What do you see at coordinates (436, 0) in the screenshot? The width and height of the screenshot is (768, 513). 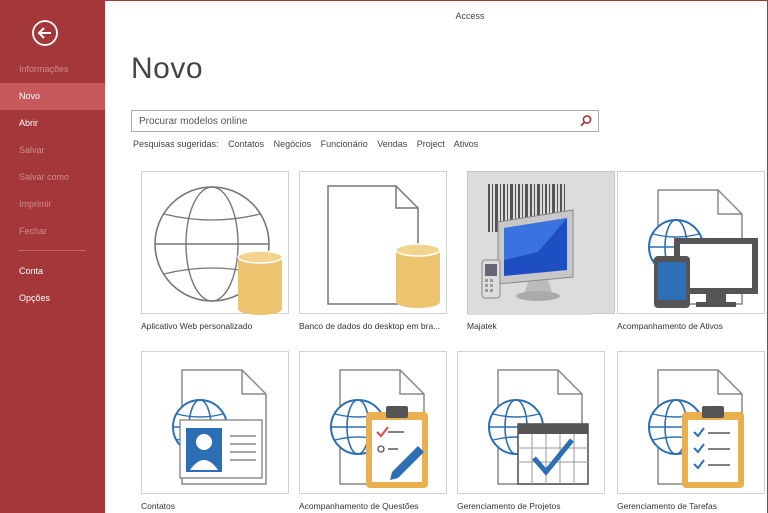 I see `window-border-top` at bounding box center [436, 0].